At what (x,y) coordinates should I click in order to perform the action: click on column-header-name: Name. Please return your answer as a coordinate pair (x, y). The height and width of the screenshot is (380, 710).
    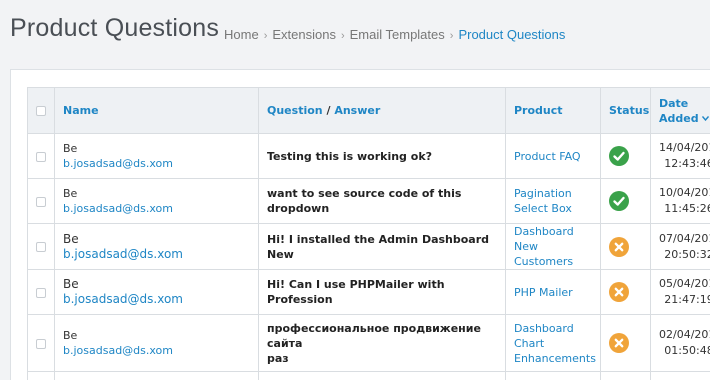
    Looking at the image, I should click on (156, 110).